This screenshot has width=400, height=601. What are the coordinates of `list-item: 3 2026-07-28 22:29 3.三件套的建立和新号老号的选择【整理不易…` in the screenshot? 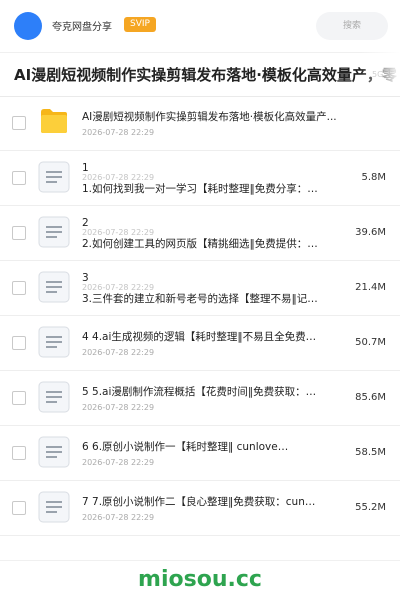 It's located at (200, 288).